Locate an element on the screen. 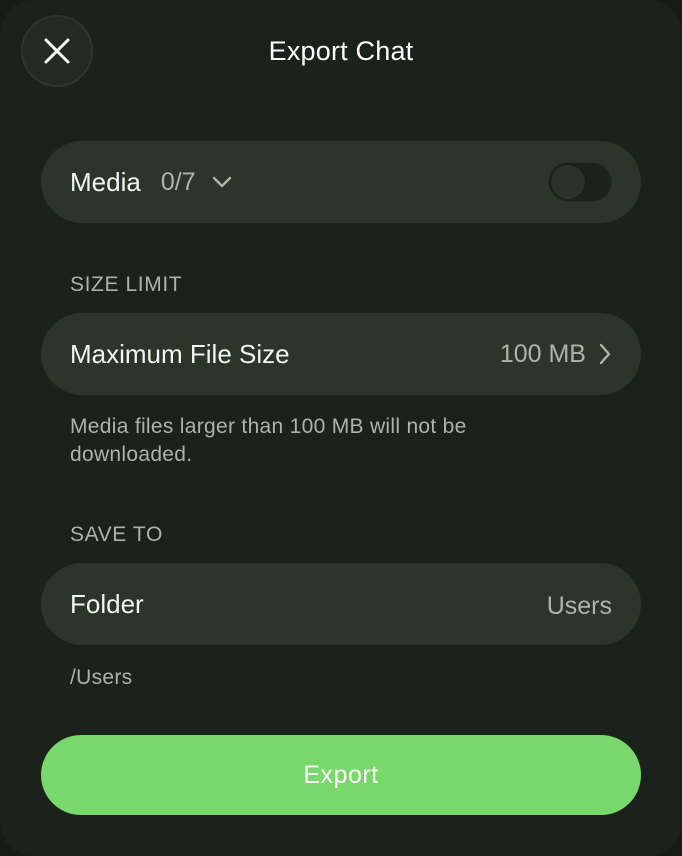  dialog-title: Export Chat is located at coordinates (341, 51).